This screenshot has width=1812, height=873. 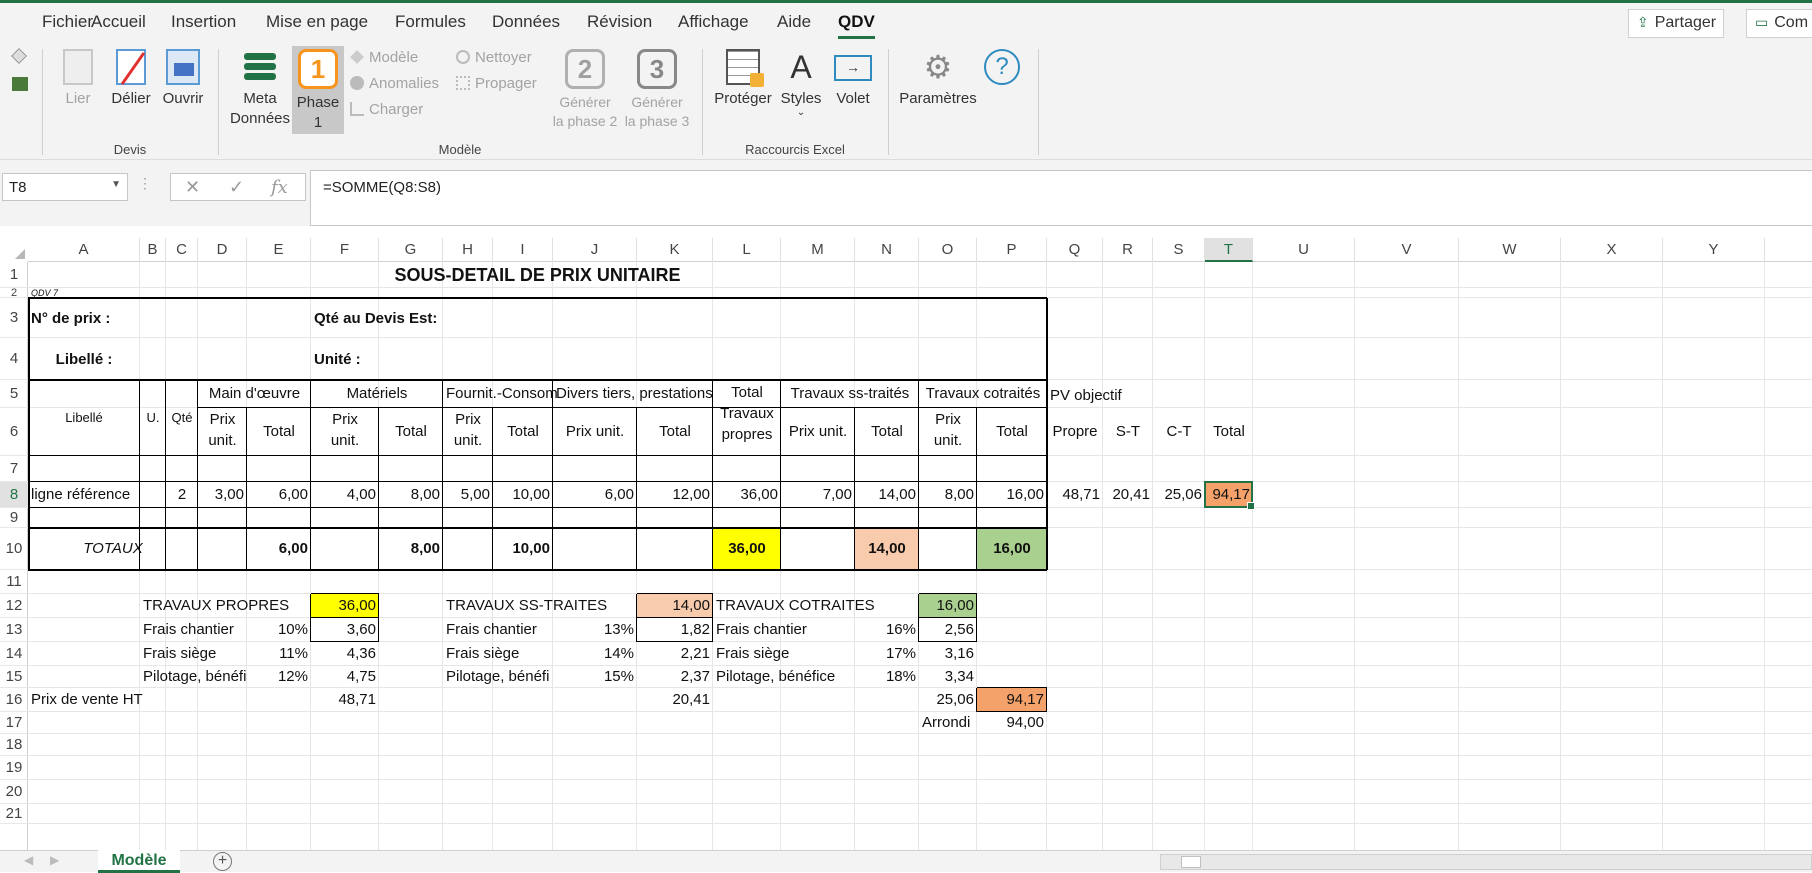 What do you see at coordinates (430, 22) in the screenshot?
I see `tab-formules: Formules` at bounding box center [430, 22].